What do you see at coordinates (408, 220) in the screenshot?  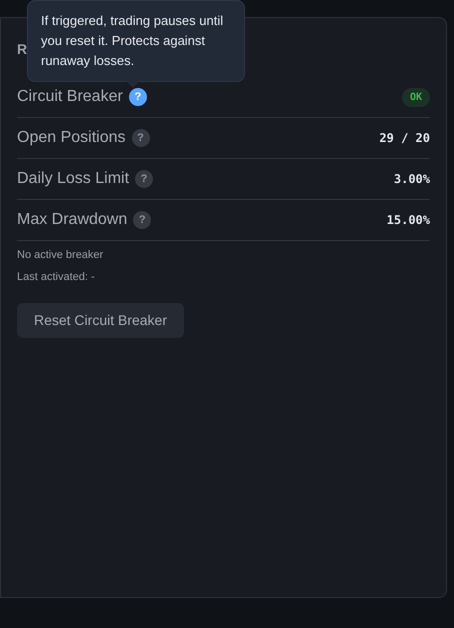 I see `row-value: 15.00%` at bounding box center [408, 220].